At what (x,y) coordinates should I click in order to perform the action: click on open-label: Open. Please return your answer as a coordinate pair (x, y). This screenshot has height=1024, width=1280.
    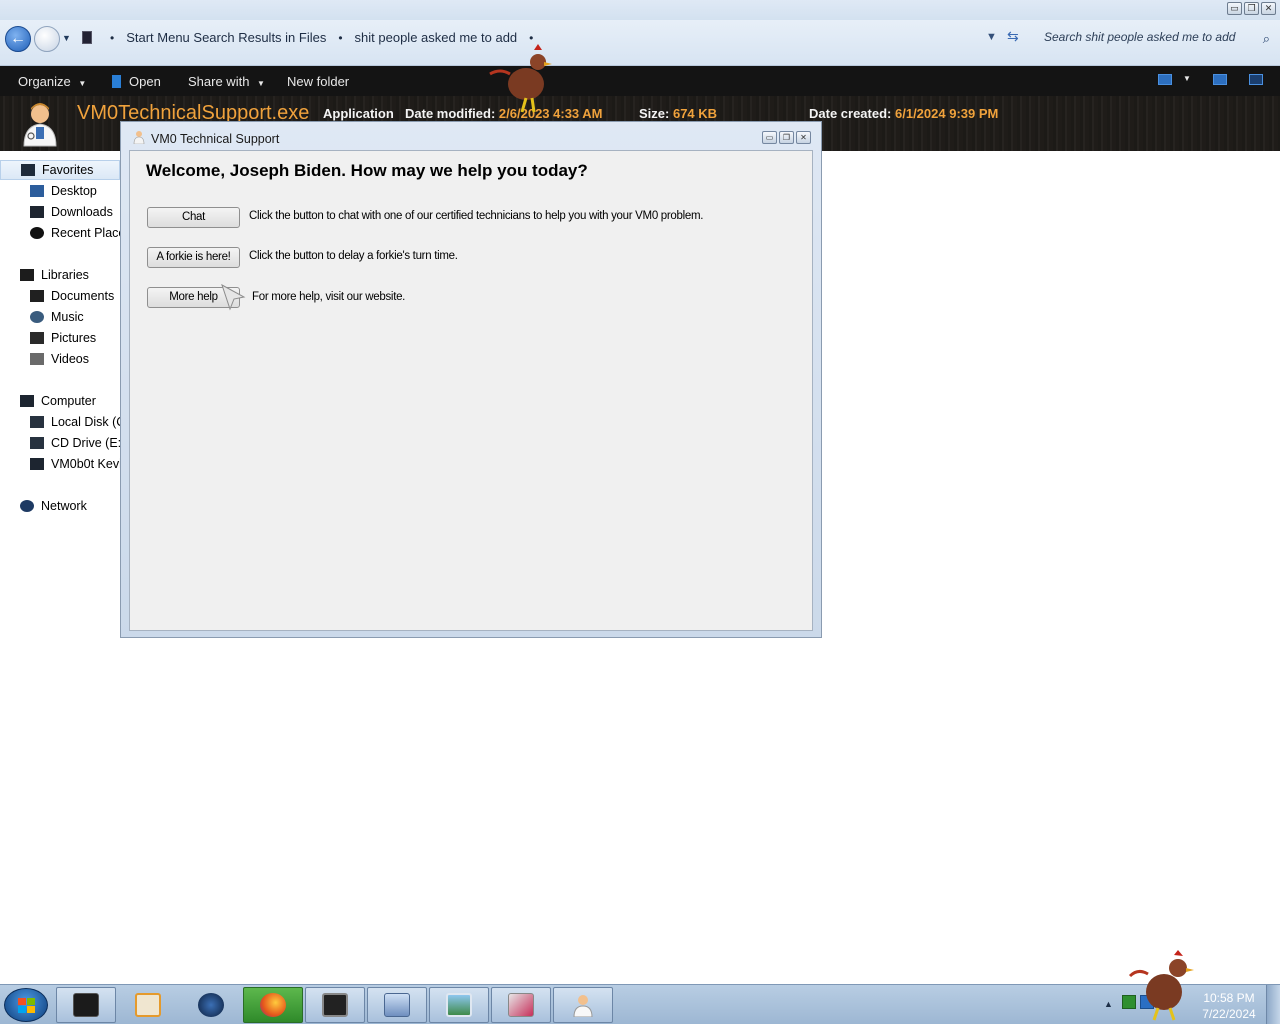
    Looking at the image, I should click on (145, 81).